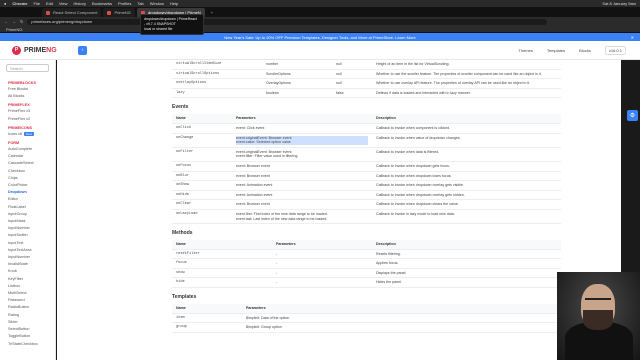 This screenshot has height=360, width=640. Describe the element at coordinates (27, 178) in the screenshot. I see `sidebar-item: Chips` at that location.